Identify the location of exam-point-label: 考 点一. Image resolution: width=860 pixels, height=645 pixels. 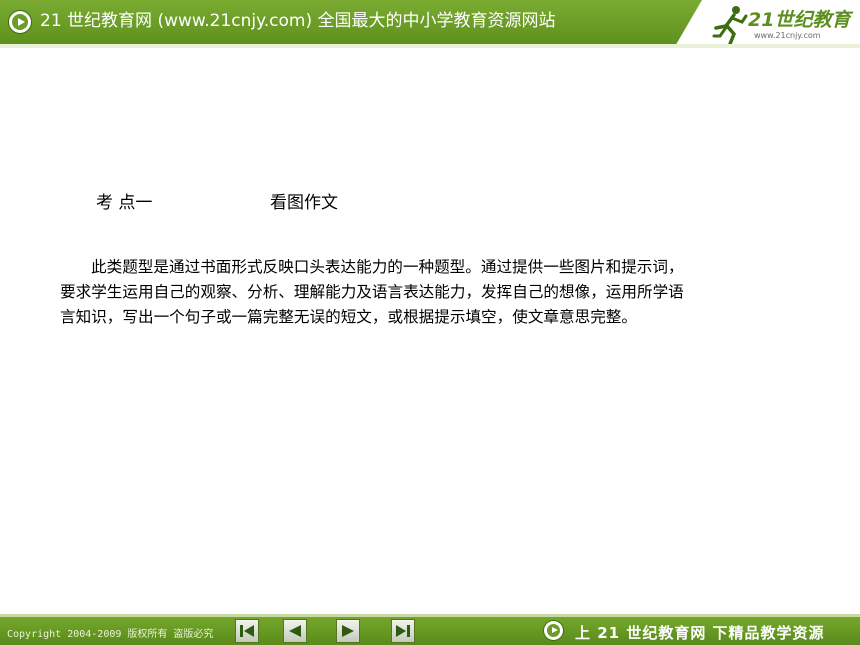
(124, 203).